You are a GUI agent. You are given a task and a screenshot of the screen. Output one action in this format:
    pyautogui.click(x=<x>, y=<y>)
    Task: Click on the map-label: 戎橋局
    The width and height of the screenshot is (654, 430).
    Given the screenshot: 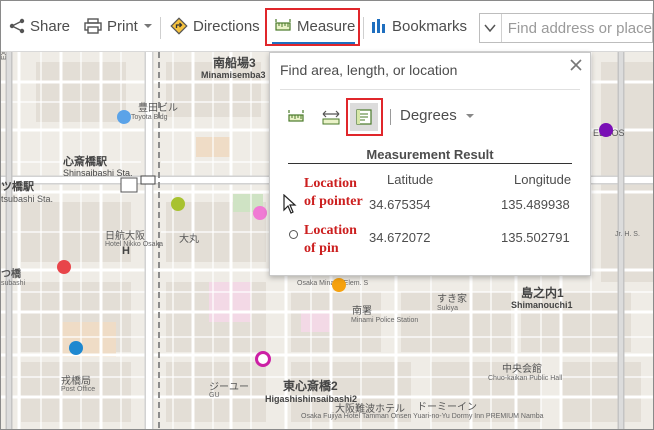 What is the action you would take?
    pyautogui.click(x=76, y=381)
    